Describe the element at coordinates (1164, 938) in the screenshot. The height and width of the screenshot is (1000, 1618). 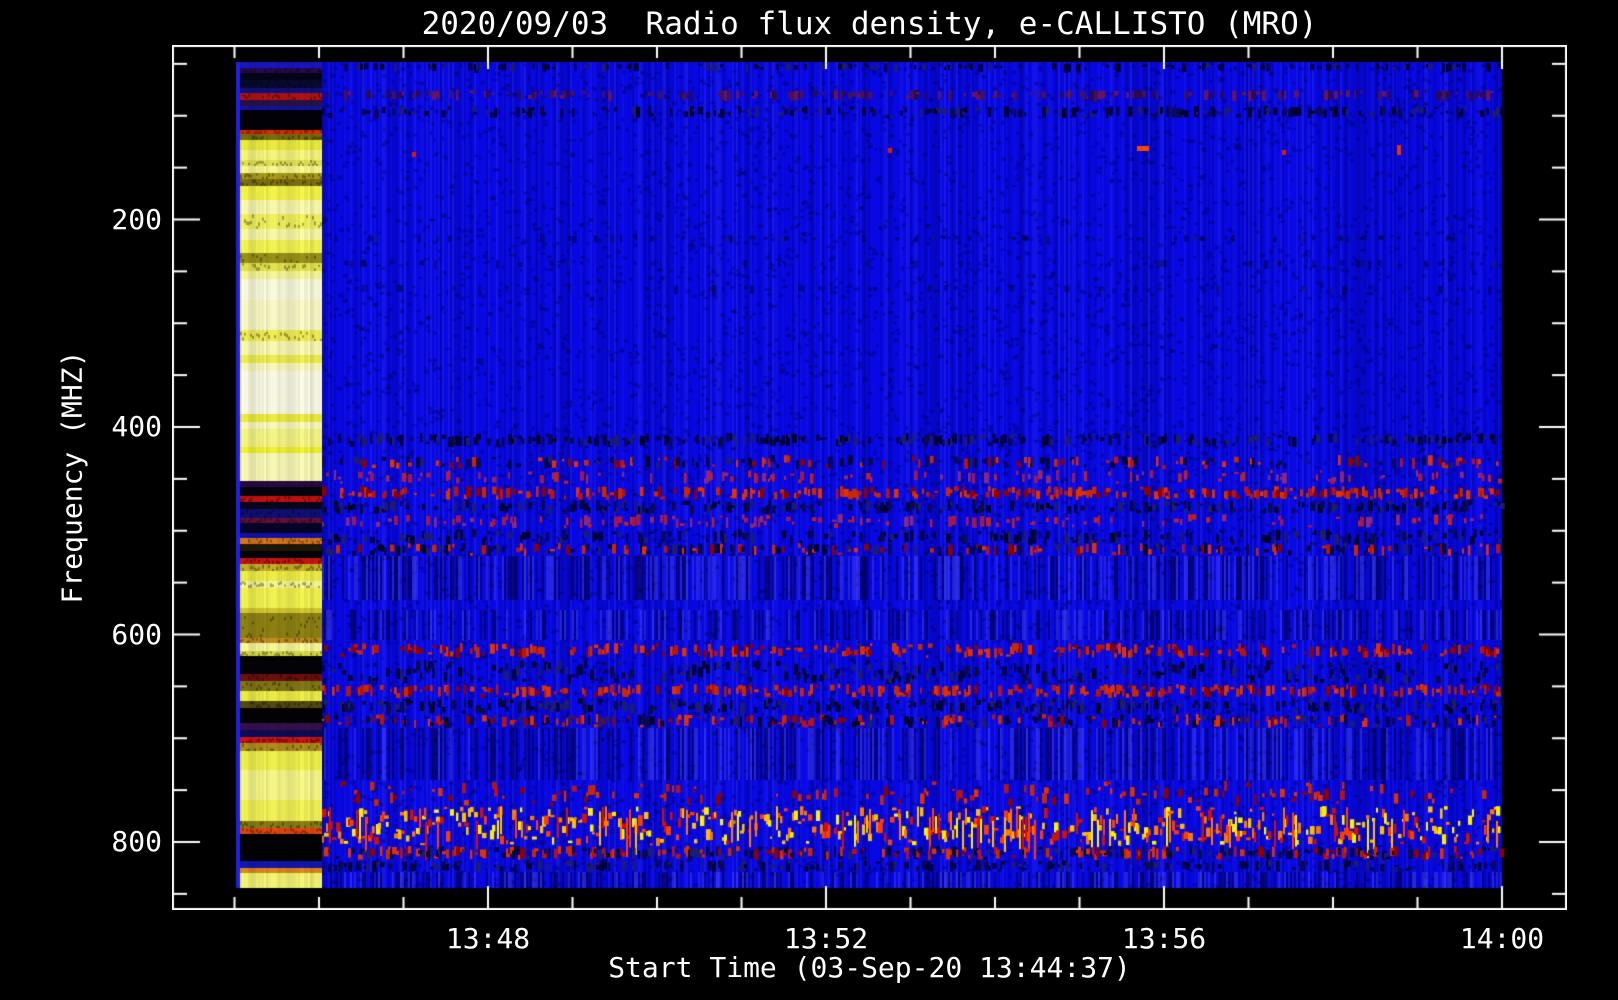
I see `x-tick-label: 13:56` at that location.